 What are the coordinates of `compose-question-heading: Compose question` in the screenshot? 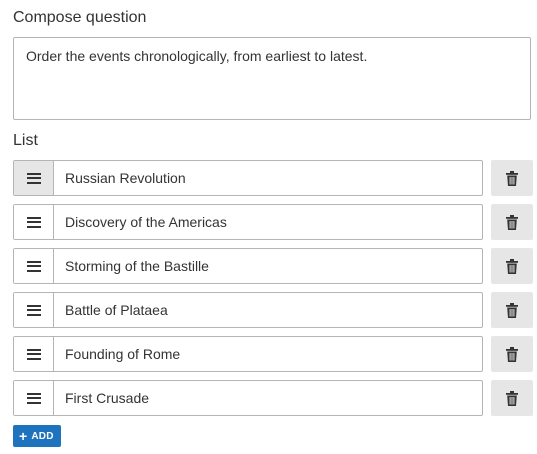 It's located at (80, 17).